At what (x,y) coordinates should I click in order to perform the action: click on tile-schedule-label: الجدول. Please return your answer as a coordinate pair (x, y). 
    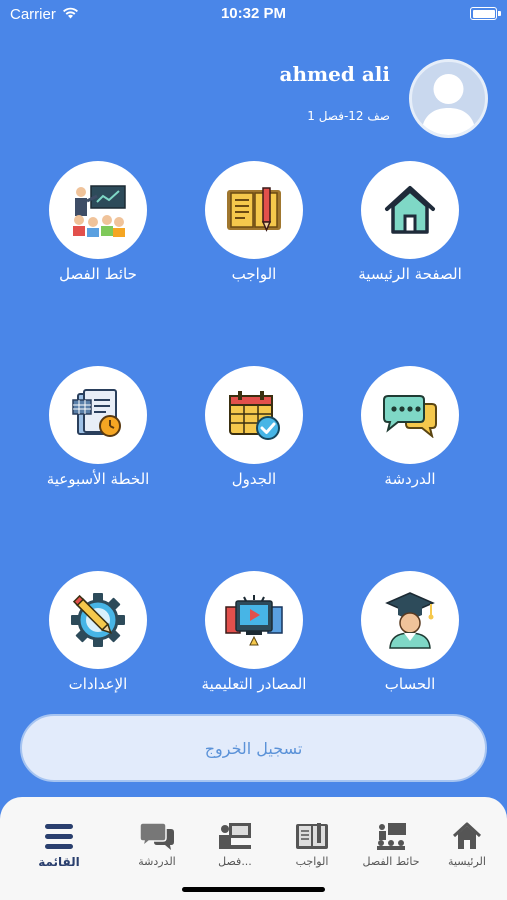
    Looking at the image, I should click on (254, 479).